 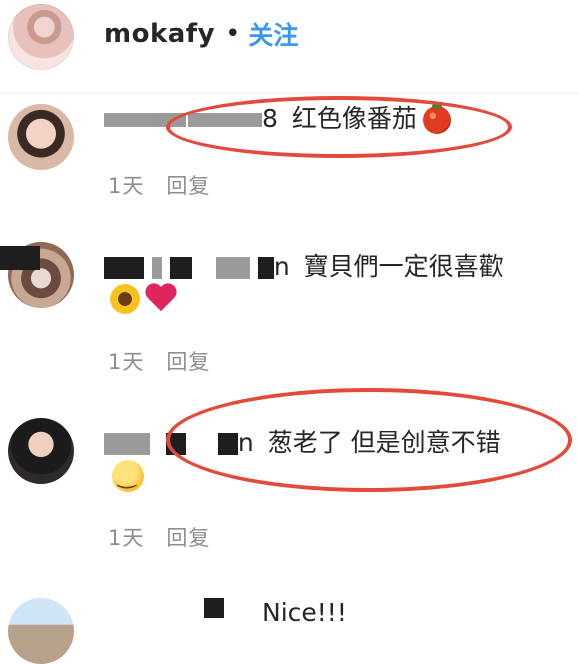 What do you see at coordinates (41, 37) in the screenshot?
I see `header-avatar` at bounding box center [41, 37].